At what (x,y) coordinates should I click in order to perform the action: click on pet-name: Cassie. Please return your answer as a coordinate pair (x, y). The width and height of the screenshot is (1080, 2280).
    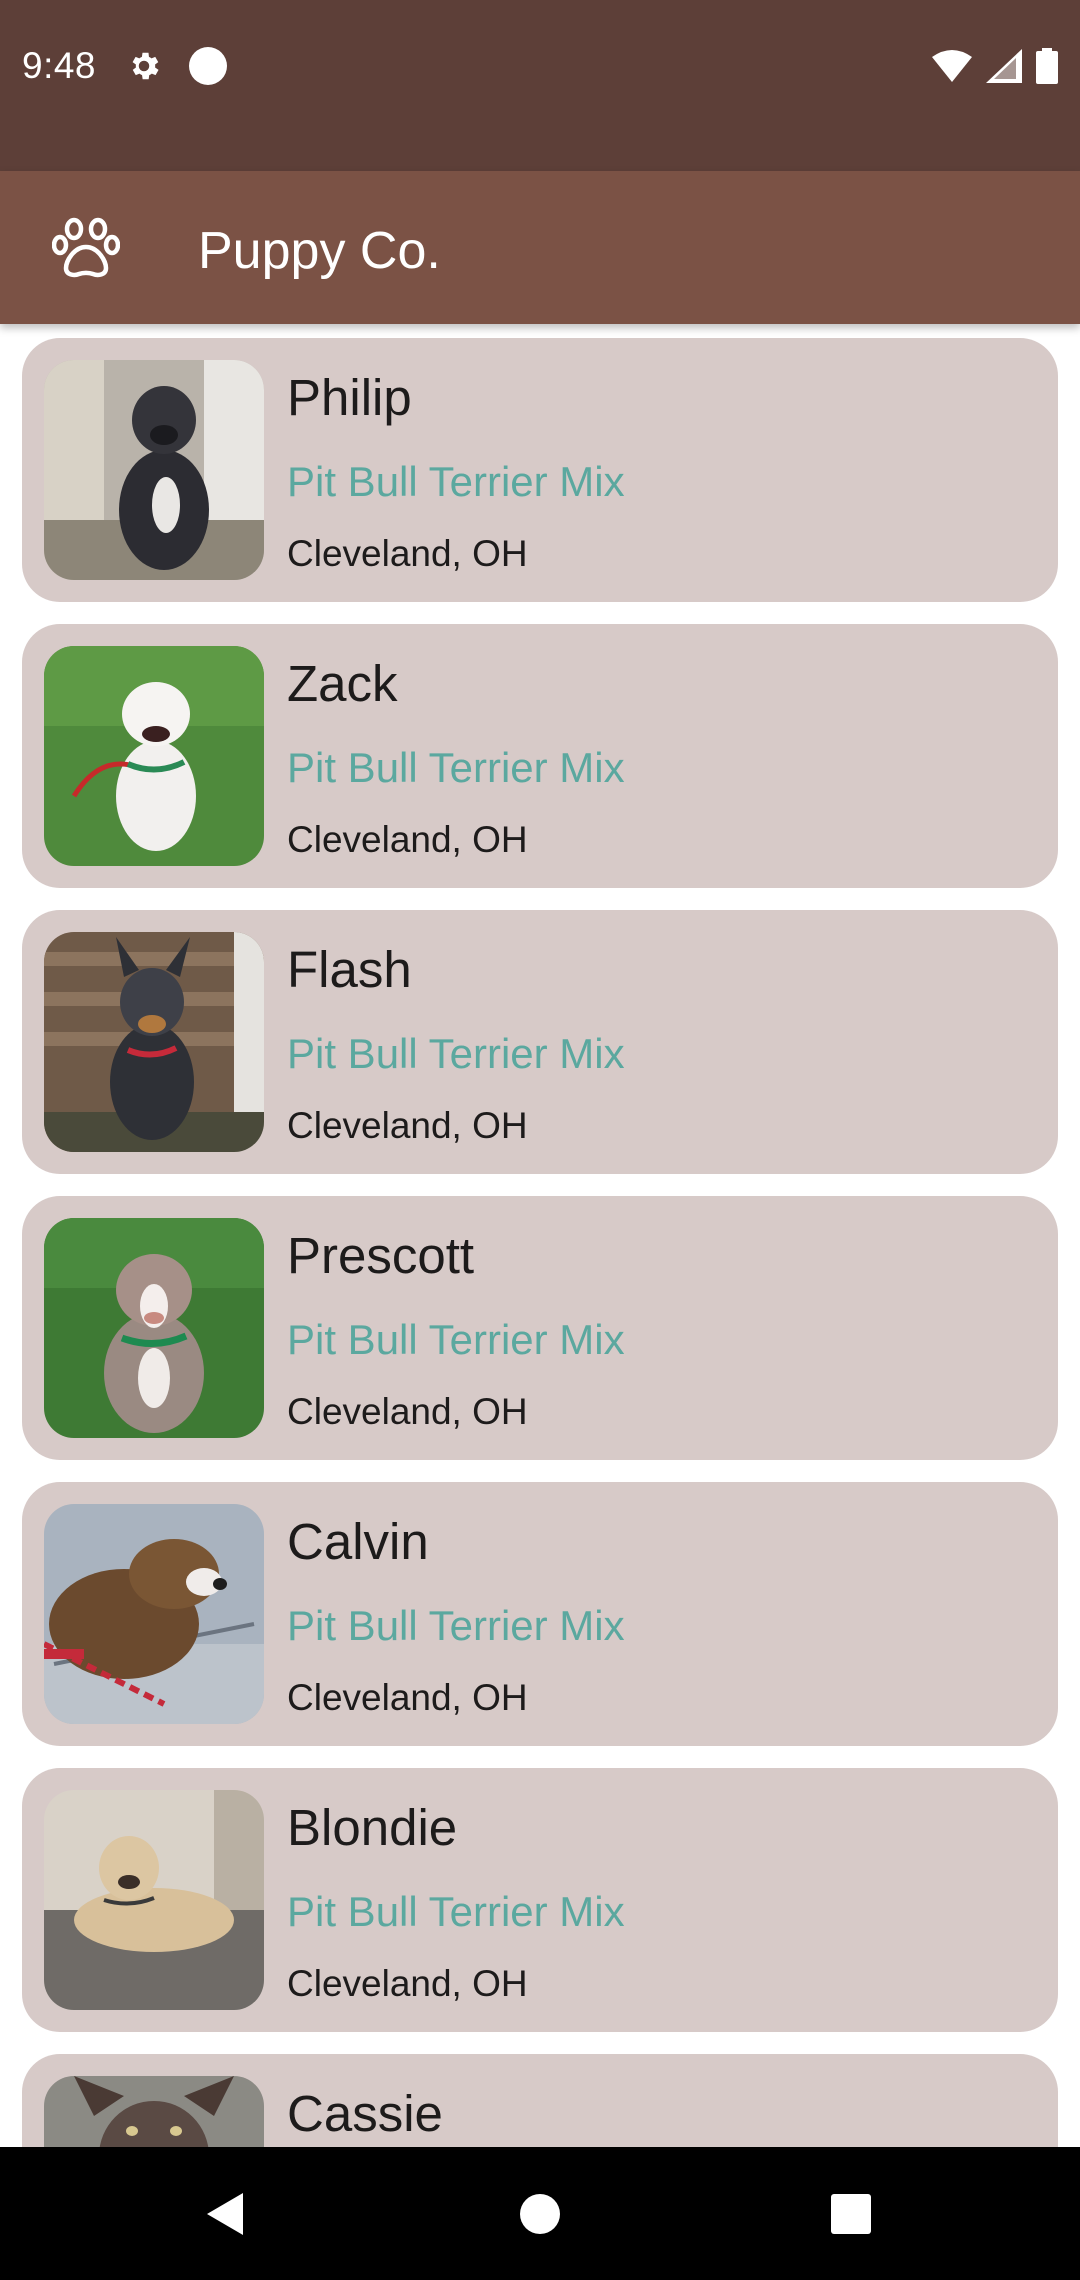
    Looking at the image, I should click on (365, 2113).